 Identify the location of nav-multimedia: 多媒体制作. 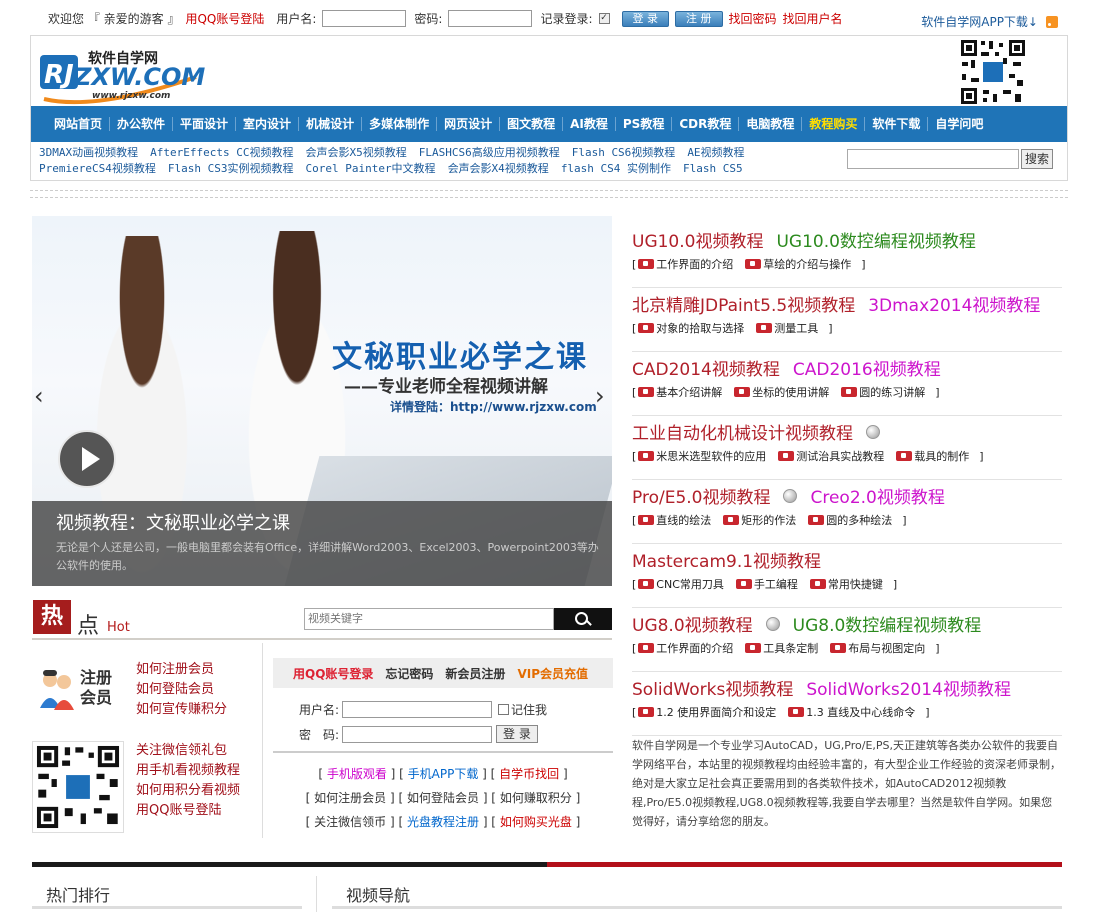
(400, 124).